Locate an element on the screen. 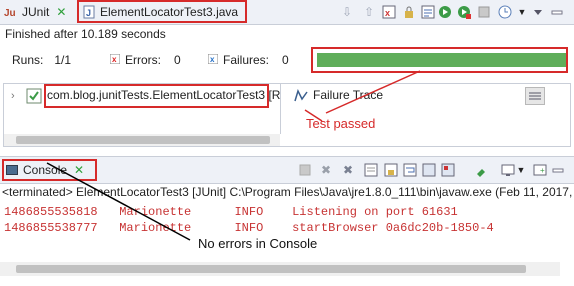 The width and height of the screenshot is (574, 286). test-passed-annotation: Test passed is located at coordinates (341, 123).